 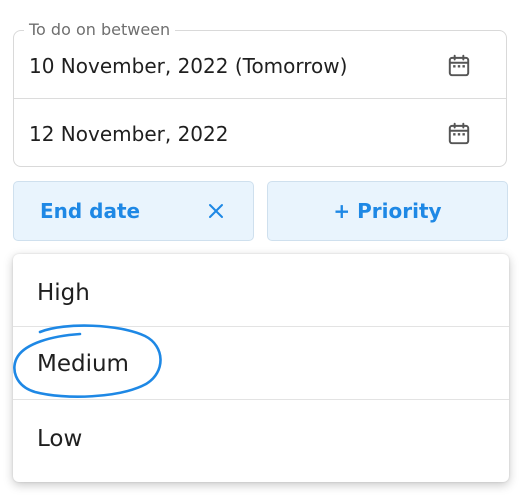 What do you see at coordinates (260, 133) in the screenshot?
I see `end-date-field: 12 November, 2022` at bounding box center [260, 133].